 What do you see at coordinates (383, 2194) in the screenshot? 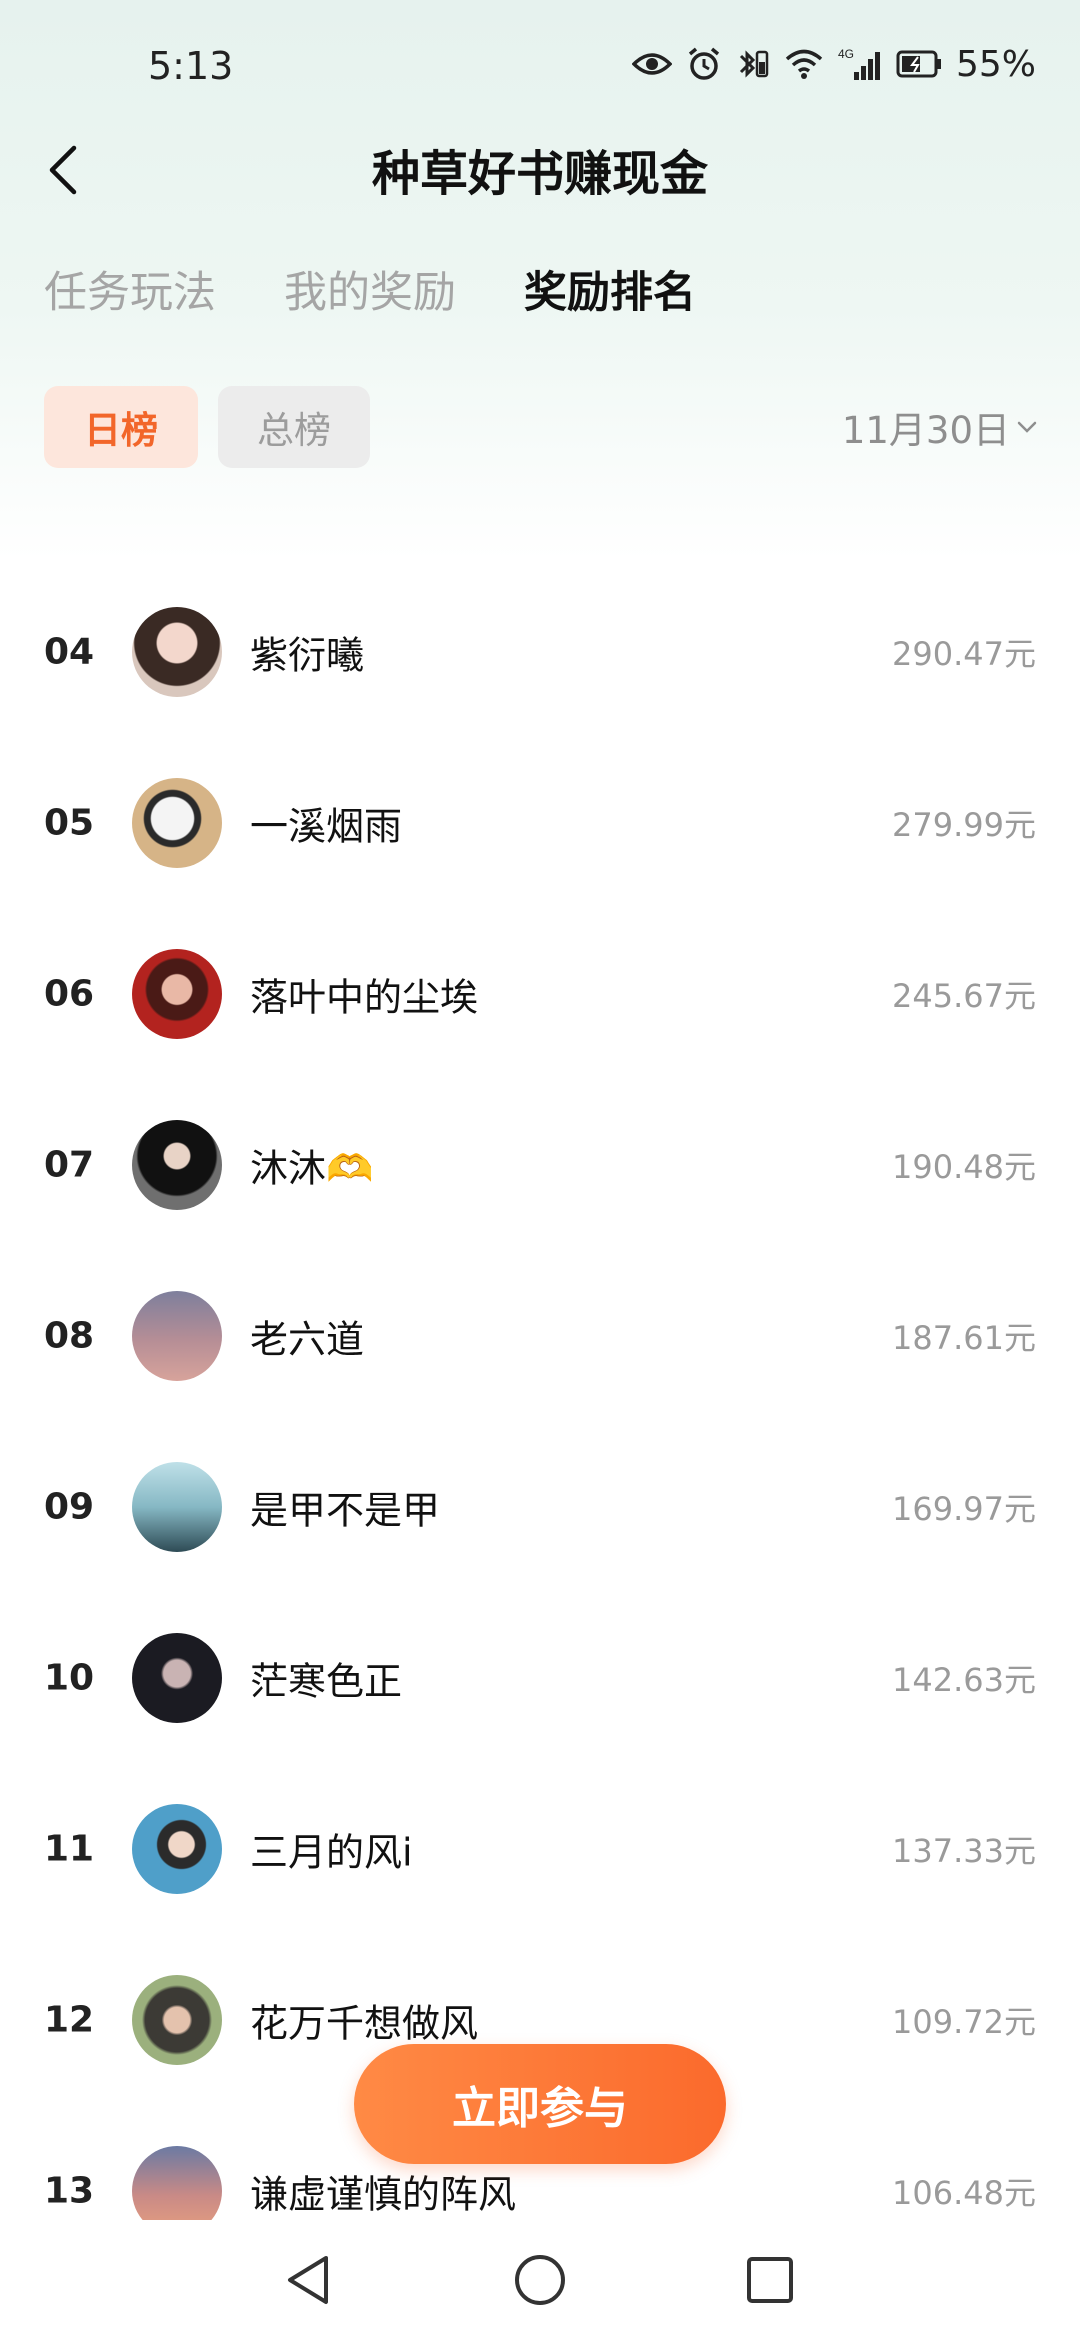
I see `user-name: 谦虚谨慎的阵风` at bounding box center [383, 2194].